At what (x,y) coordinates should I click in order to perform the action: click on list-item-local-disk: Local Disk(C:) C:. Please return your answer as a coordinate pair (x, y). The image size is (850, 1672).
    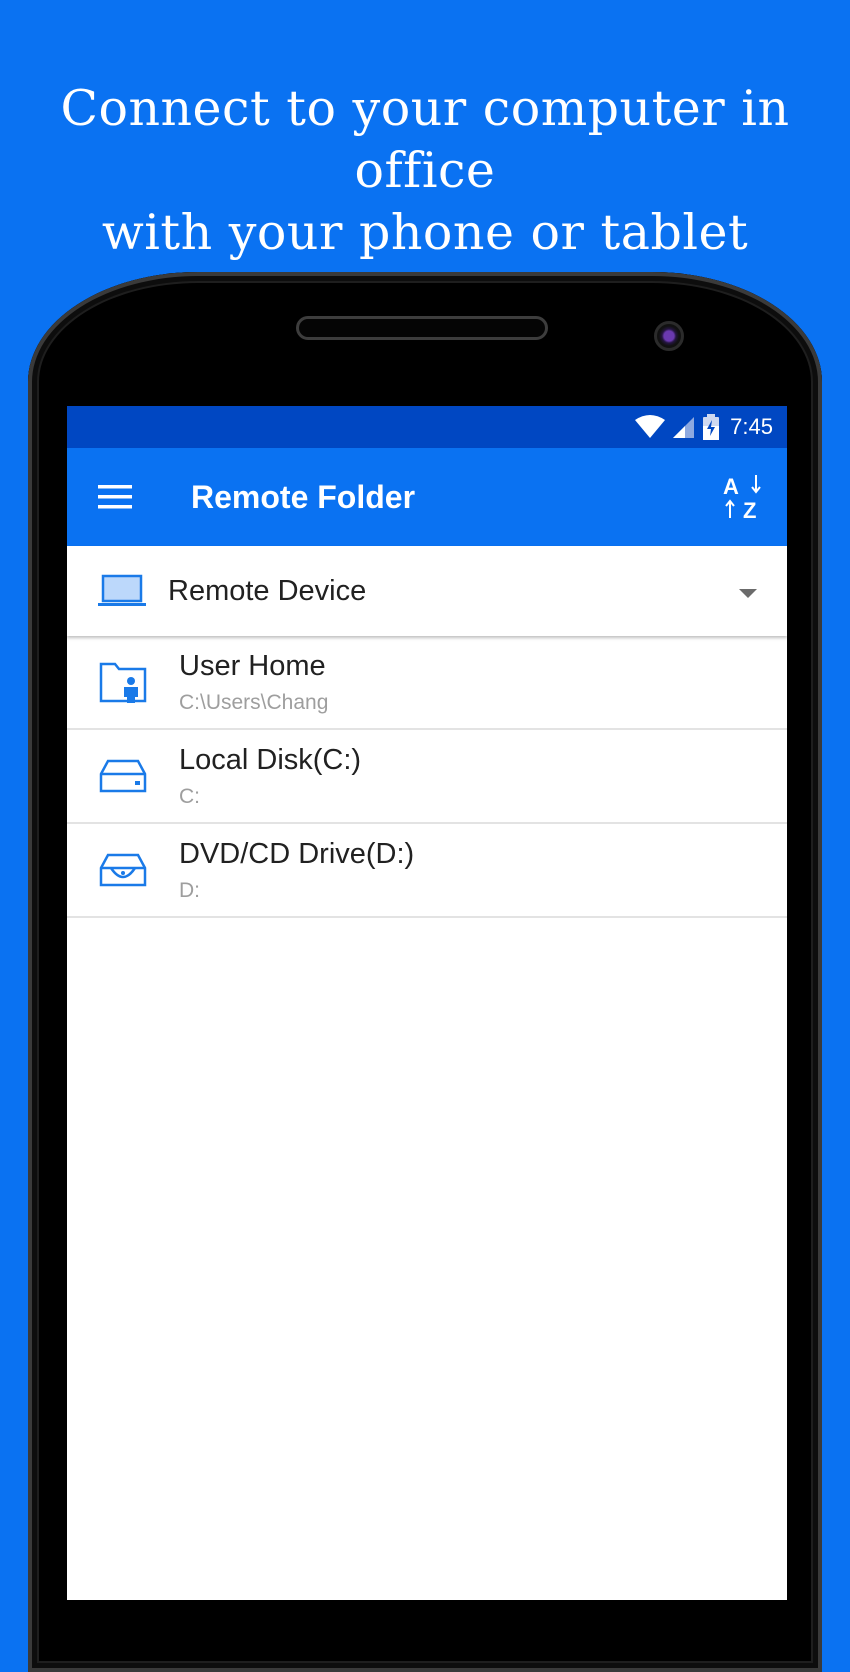
    Looking at the image, I should click on (427, 777).